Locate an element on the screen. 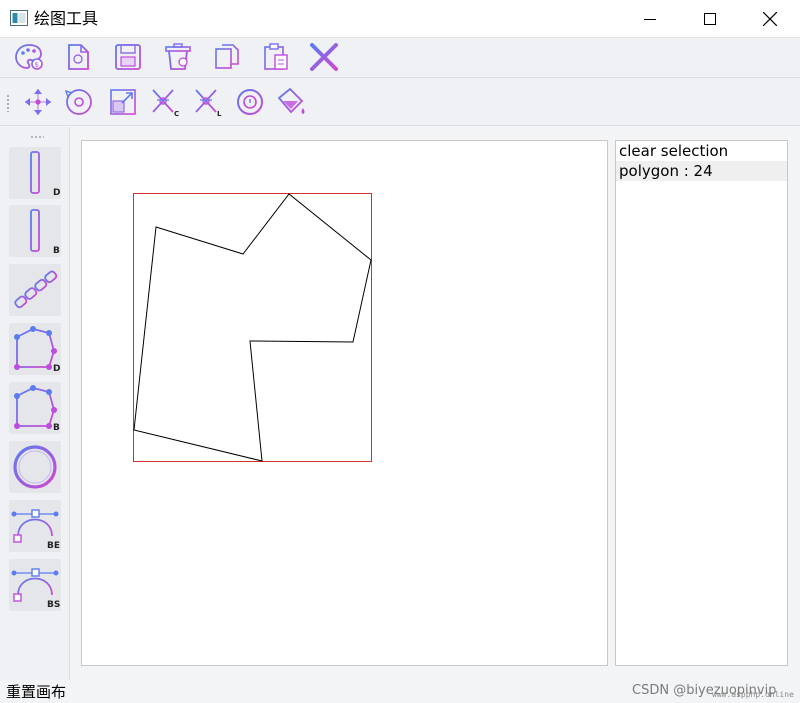 This screenshot has height=703, width=800. copy-icon is located at coordinates (227, 56).